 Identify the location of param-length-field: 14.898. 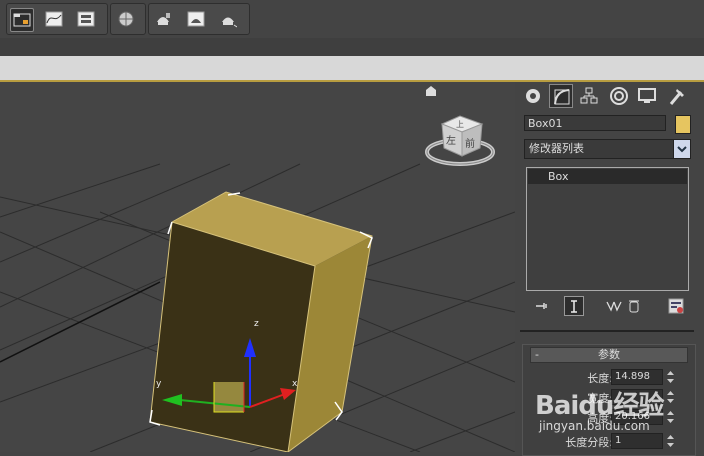
(637, 377).